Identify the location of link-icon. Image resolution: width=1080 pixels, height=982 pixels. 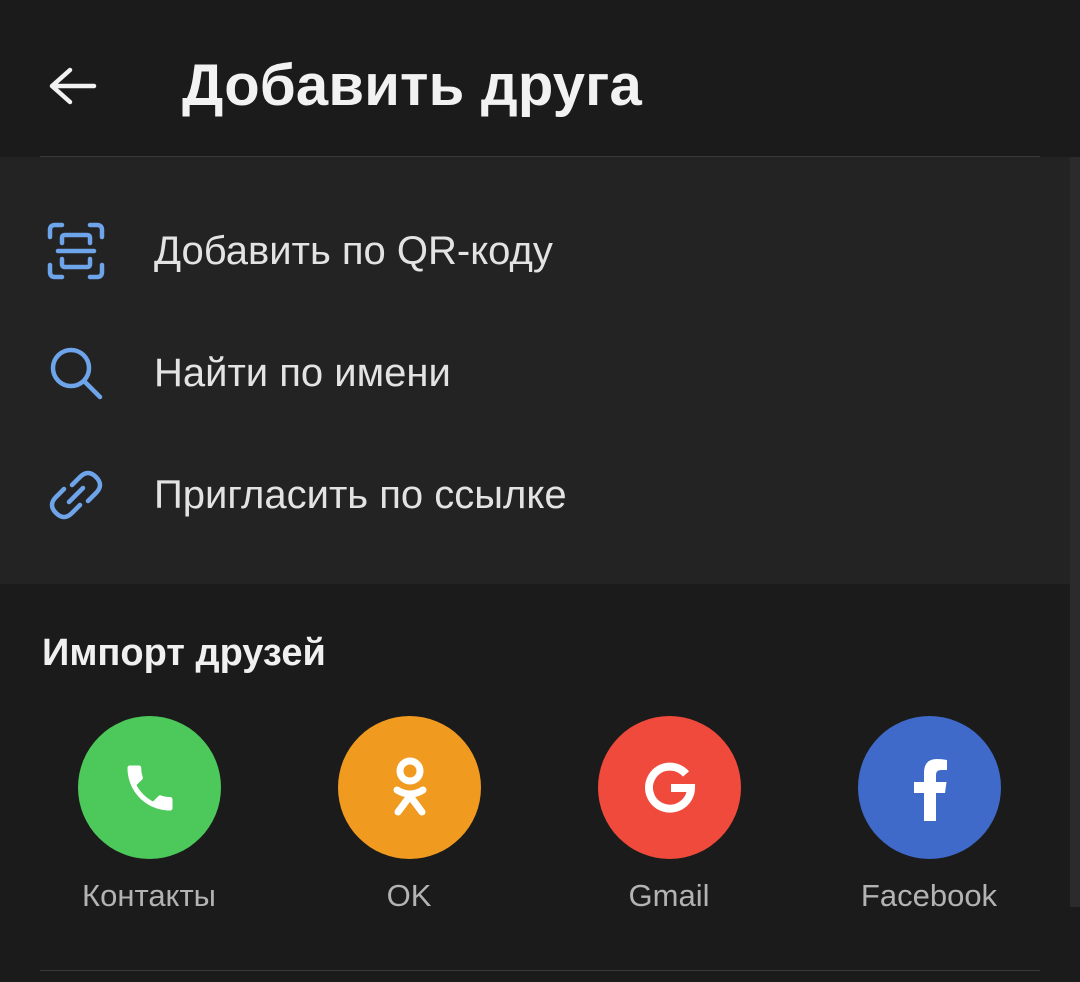
(76, 495).